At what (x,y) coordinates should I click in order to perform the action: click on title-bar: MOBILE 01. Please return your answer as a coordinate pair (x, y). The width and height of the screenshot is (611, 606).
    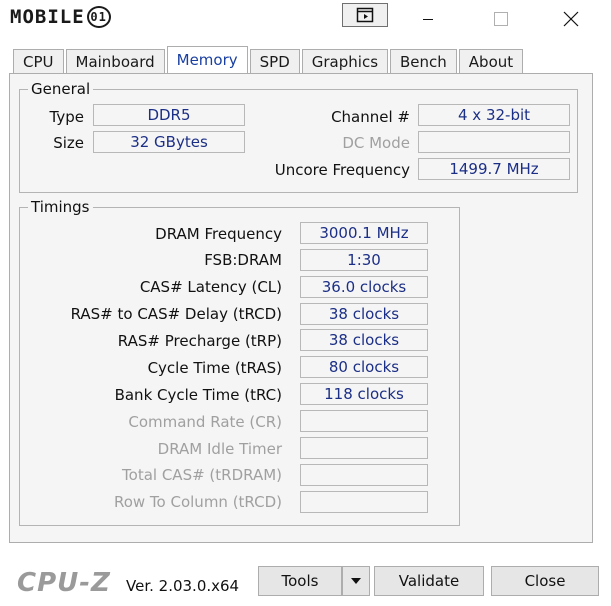
    Looking at the image, I should click on (305, 19).